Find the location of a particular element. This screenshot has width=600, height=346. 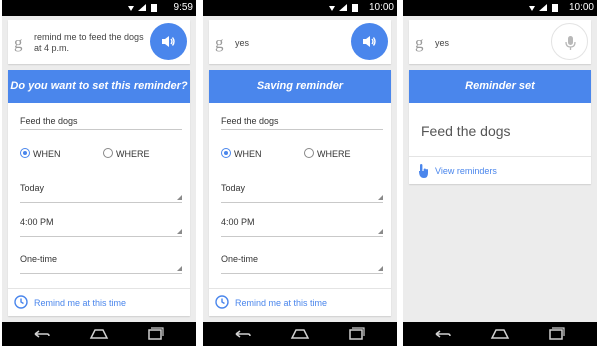

query-text: remind me to feed the dogs at 4 p.m. is located at coordinates (89, 42).